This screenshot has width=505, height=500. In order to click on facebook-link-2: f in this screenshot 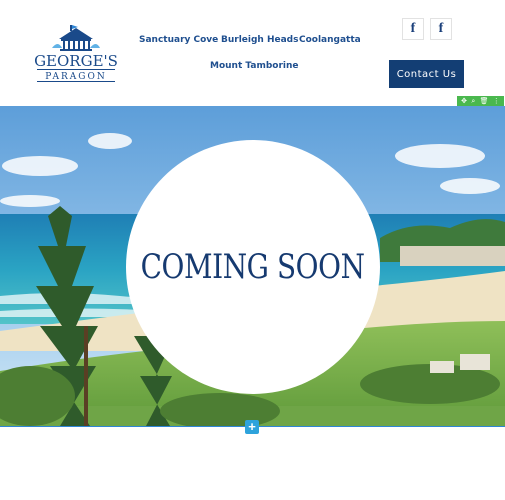, I will do `click(441, 29)`.